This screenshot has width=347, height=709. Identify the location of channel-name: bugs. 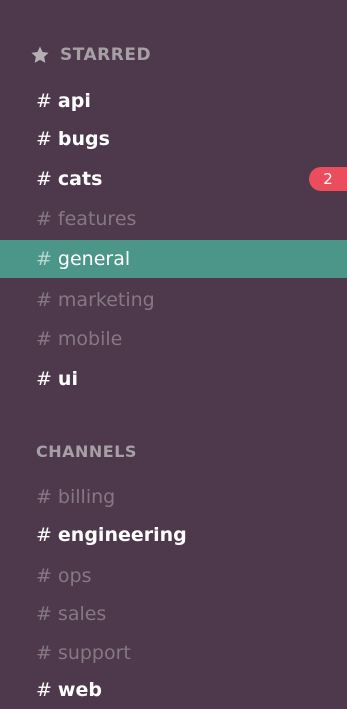
(83, 139).